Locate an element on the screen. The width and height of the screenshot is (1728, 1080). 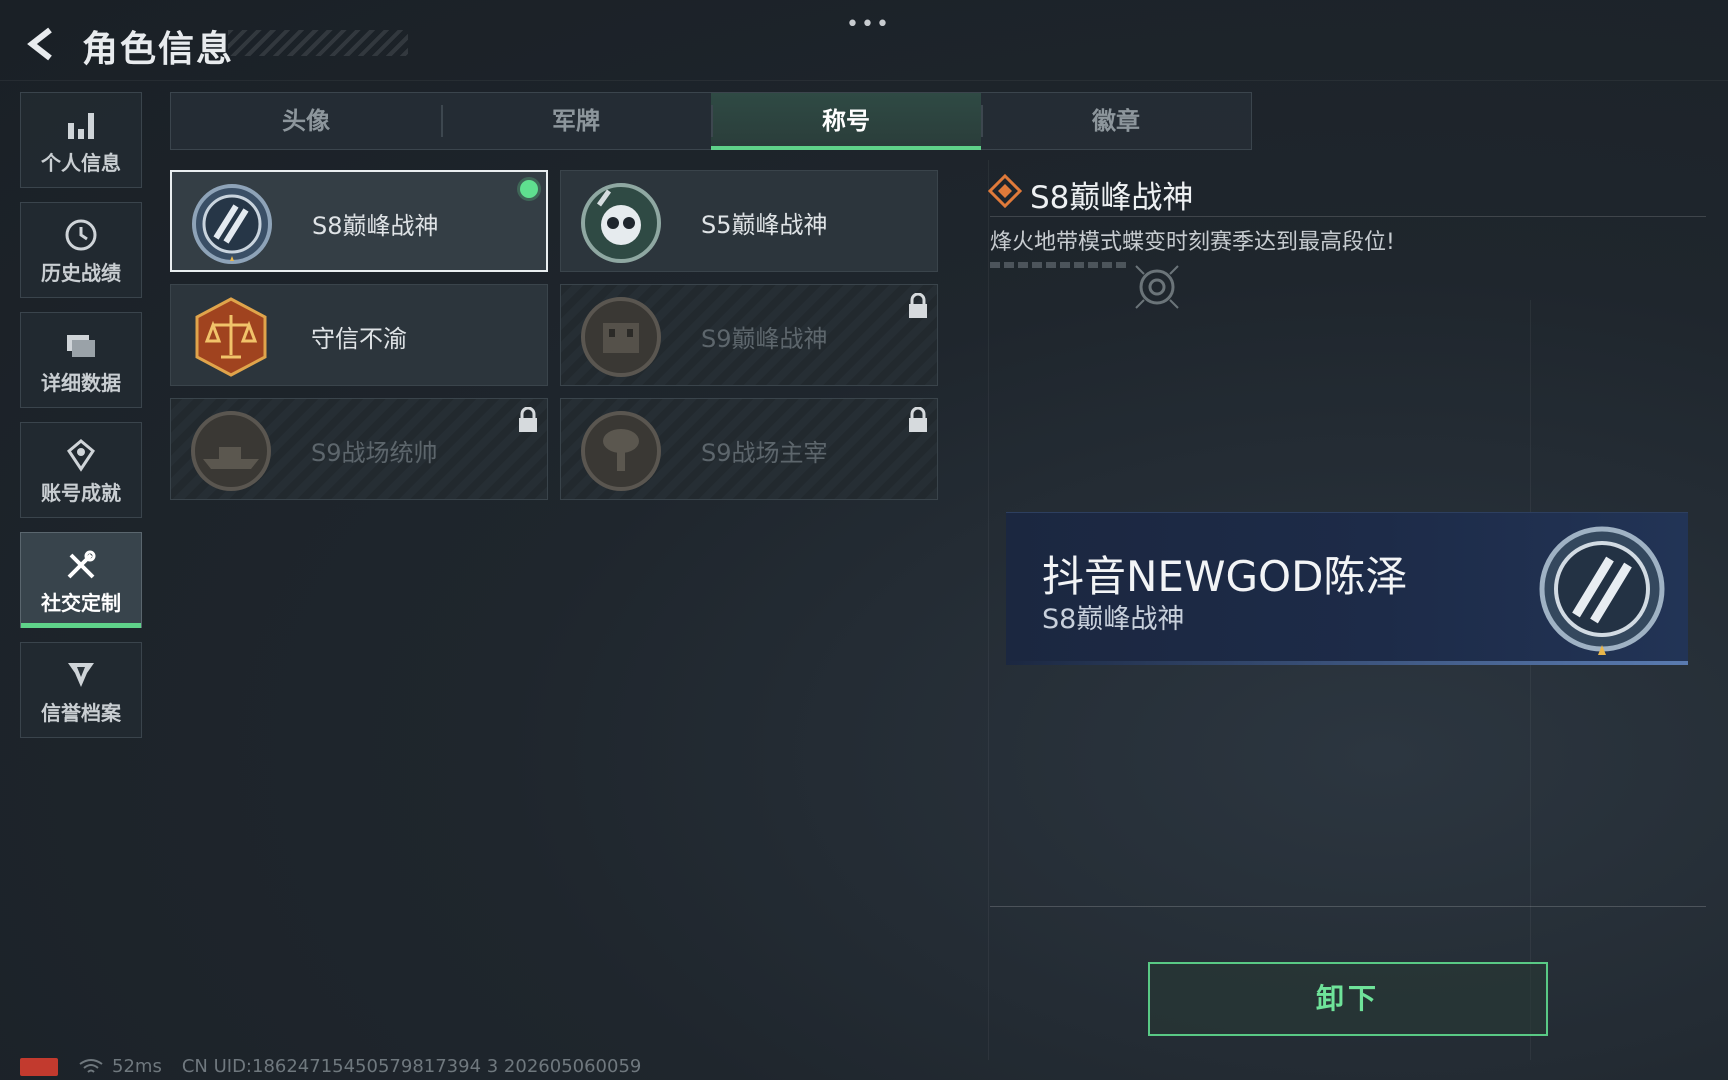
warship-emblem-icon is located at coordinates (231, 451).